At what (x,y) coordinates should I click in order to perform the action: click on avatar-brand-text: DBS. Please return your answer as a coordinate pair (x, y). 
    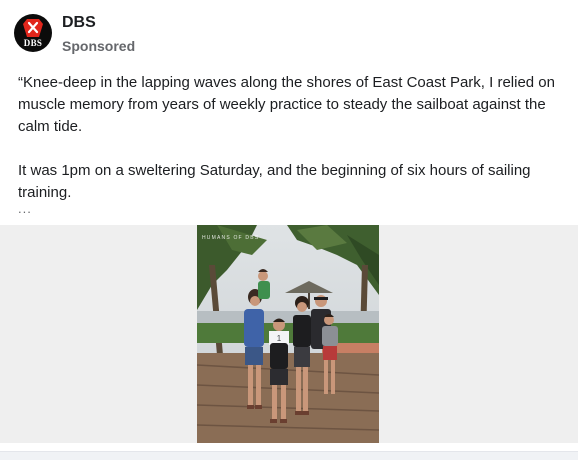
    Looking at the image, I should click on (33, 43).